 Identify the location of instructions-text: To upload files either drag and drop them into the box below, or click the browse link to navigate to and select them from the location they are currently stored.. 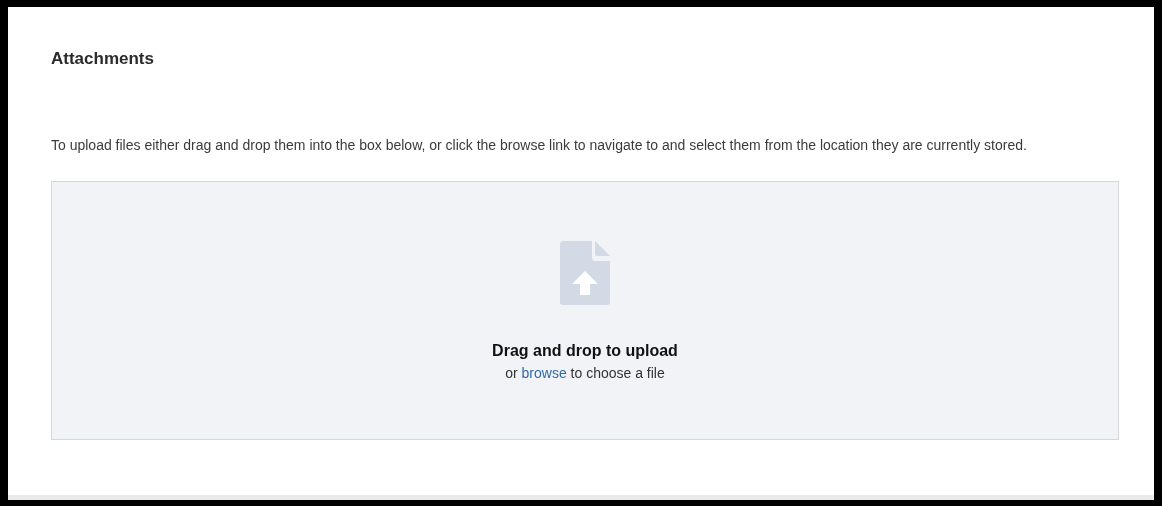
(539, 146).